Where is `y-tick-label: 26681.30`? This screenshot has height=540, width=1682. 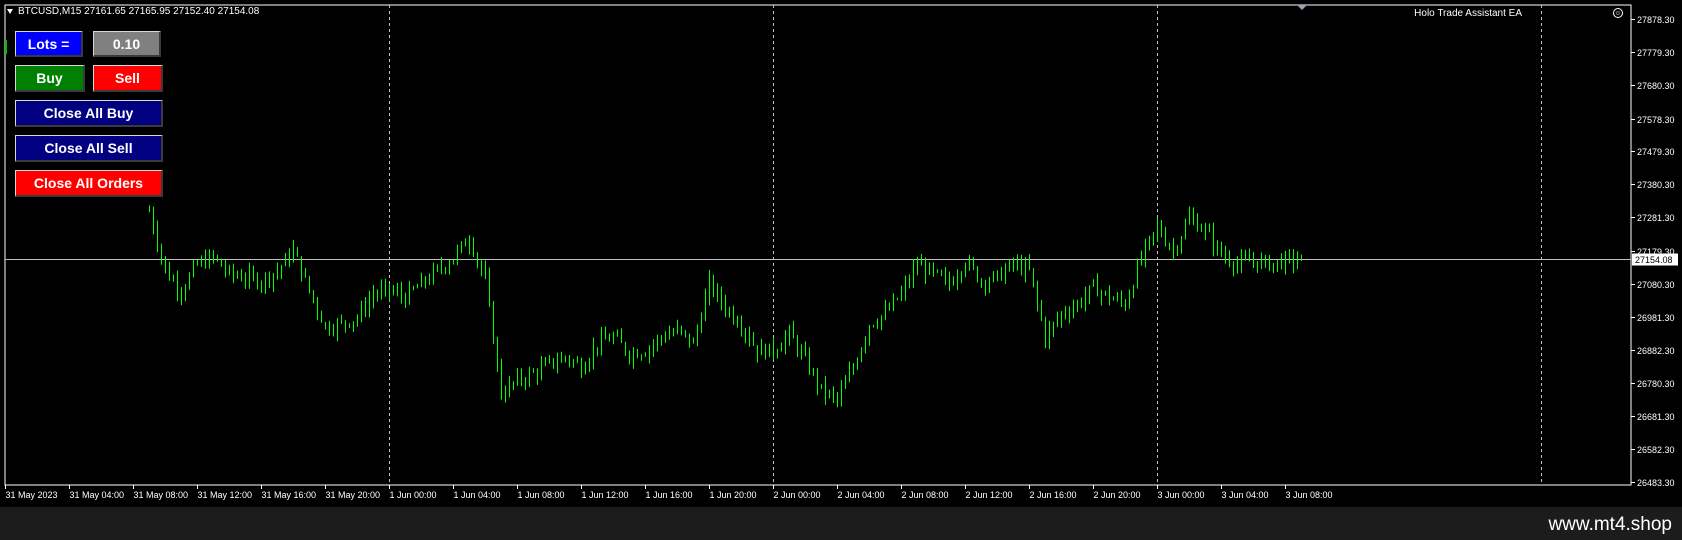 y-tick-label: 26681.30 is located at coordinates (1656, 417).